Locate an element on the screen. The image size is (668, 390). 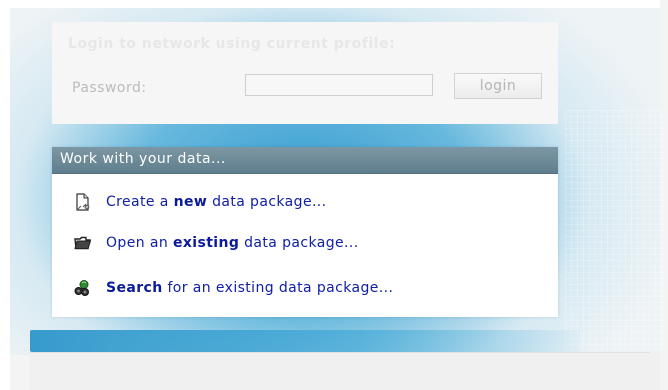
password-input is located at coordinates (339, 85).